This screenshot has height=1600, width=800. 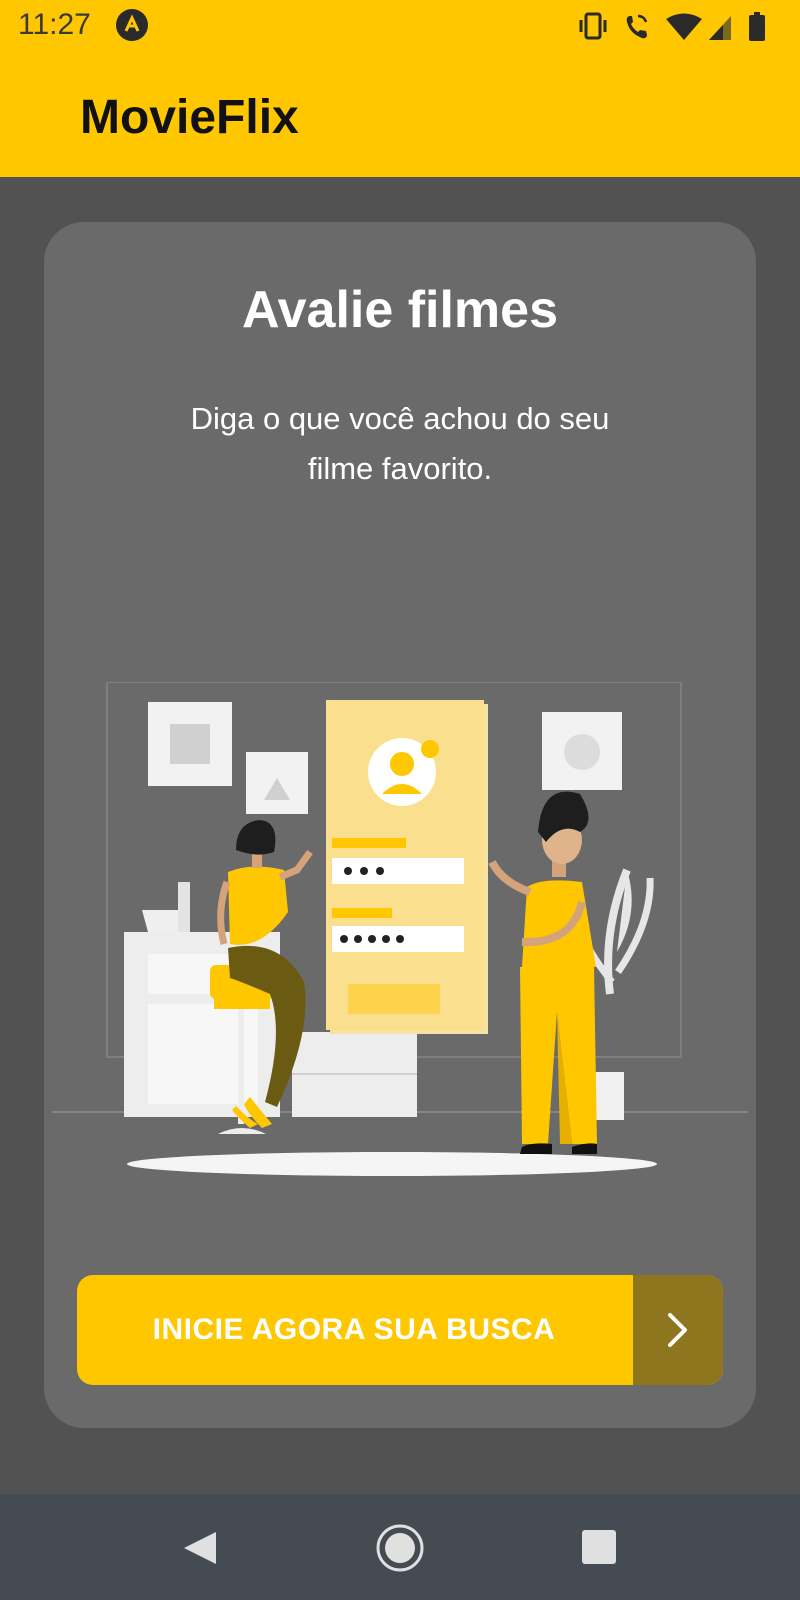 What do you see at coordinates (720, 28) in the screenshot?
I see `signal-icon` at bounding box center [720, 28].